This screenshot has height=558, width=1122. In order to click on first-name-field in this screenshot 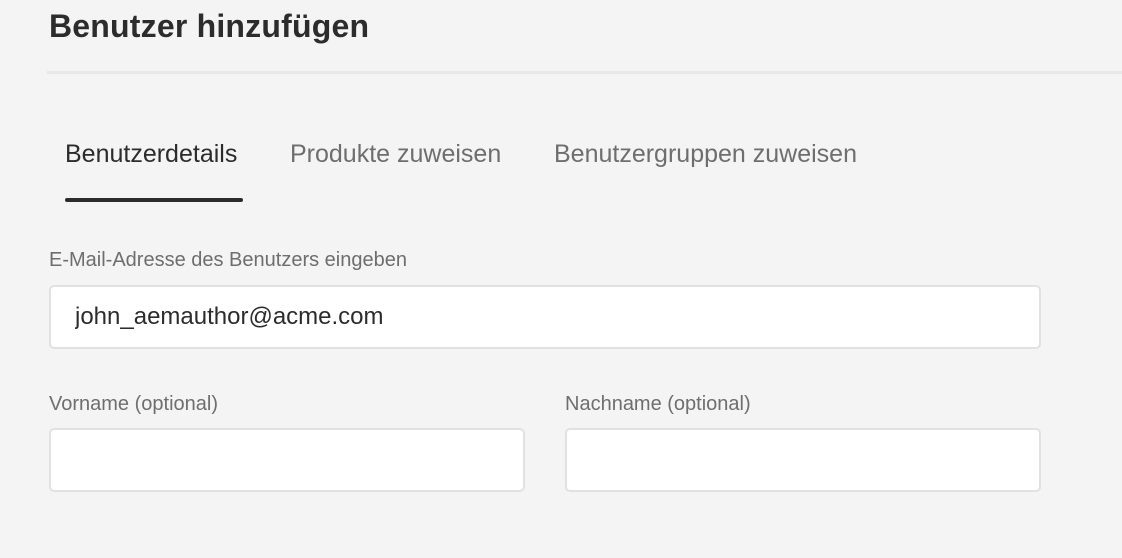, I will do `click(287, 460)`.